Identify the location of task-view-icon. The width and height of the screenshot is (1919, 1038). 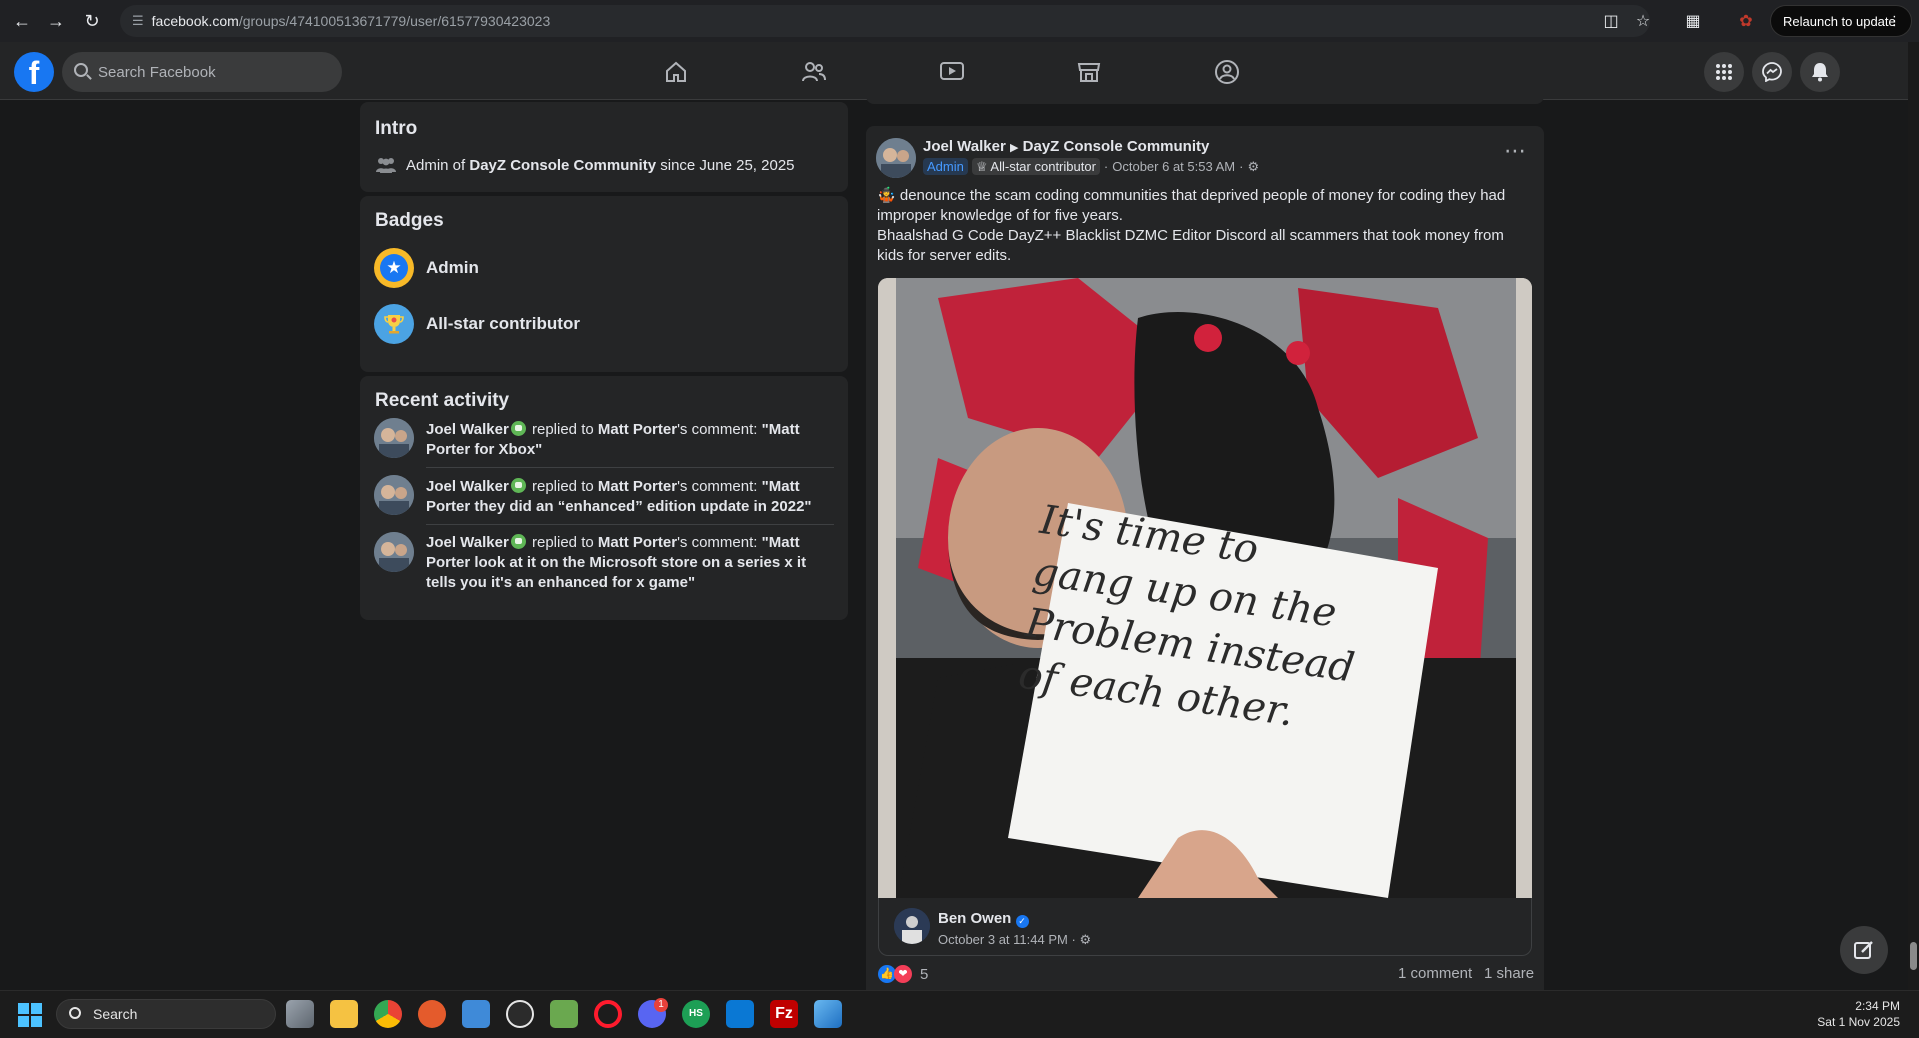
(300, 1014).